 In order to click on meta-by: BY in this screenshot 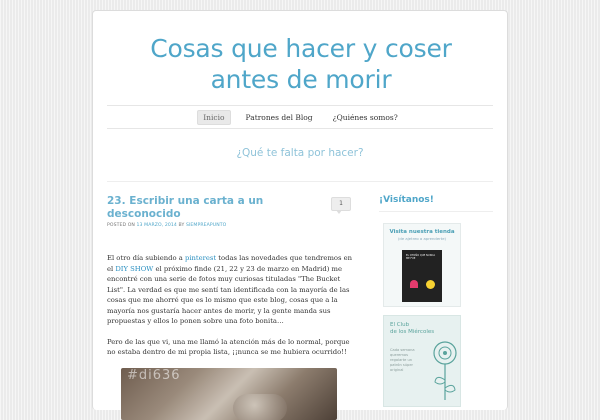, I will do `click(181, 225)`.